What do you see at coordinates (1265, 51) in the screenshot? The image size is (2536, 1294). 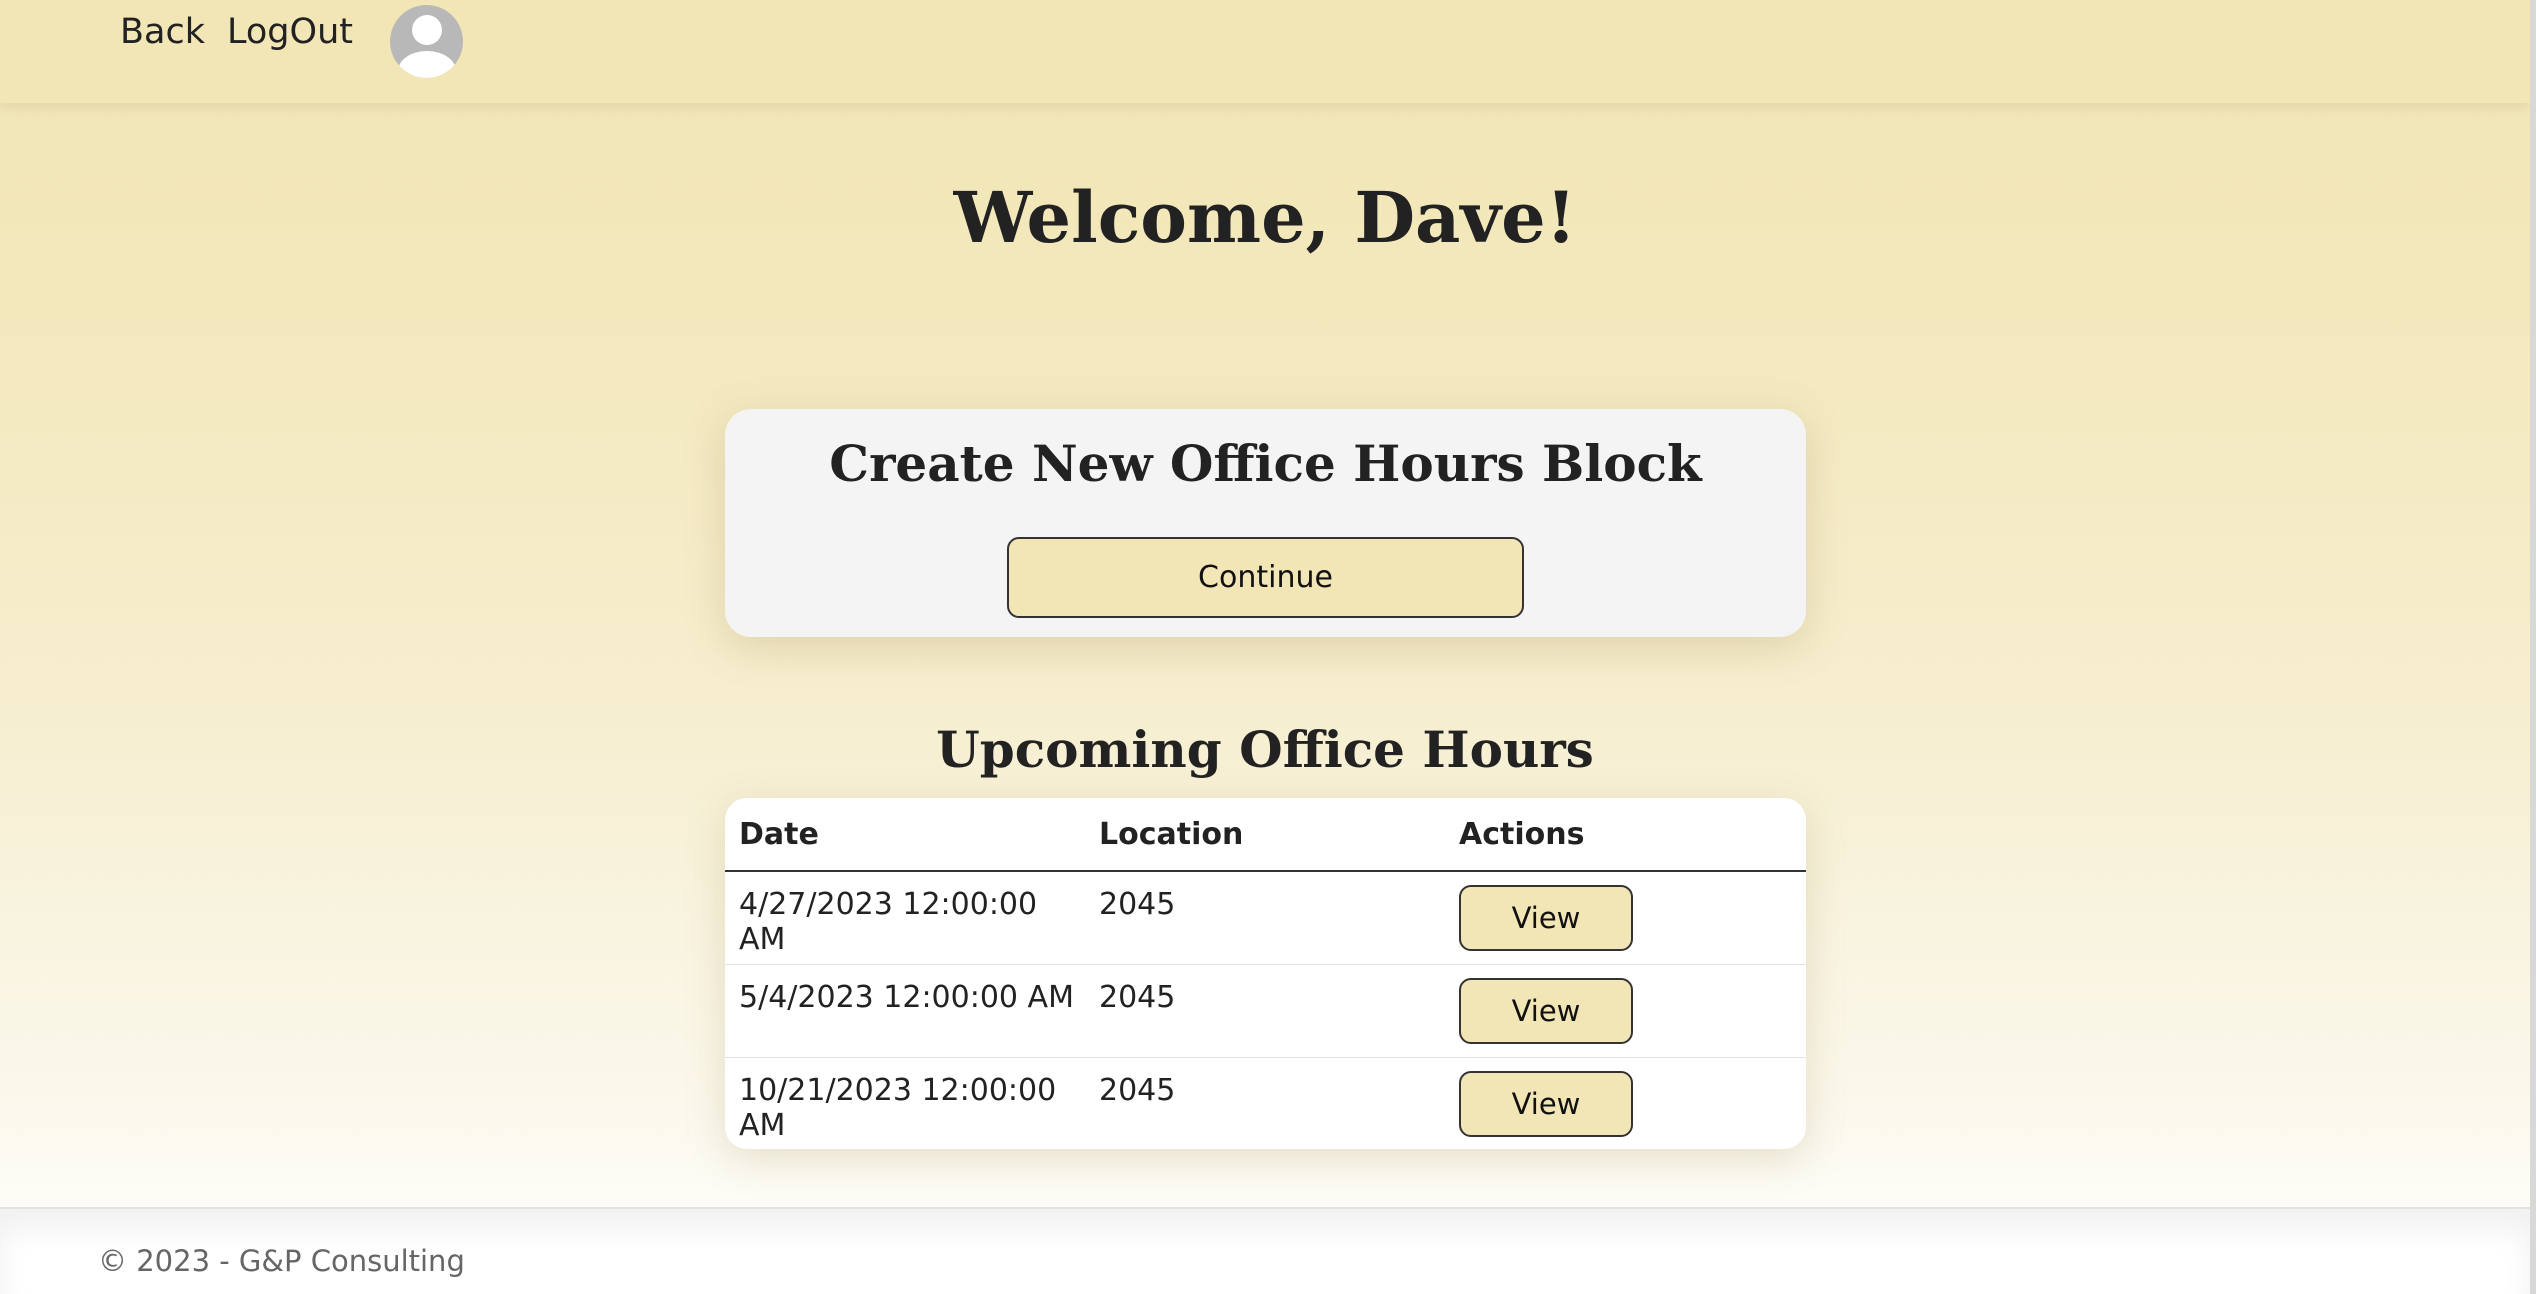 I see `top-navbar: Back LogOut` at bounding box center [1265, 51].